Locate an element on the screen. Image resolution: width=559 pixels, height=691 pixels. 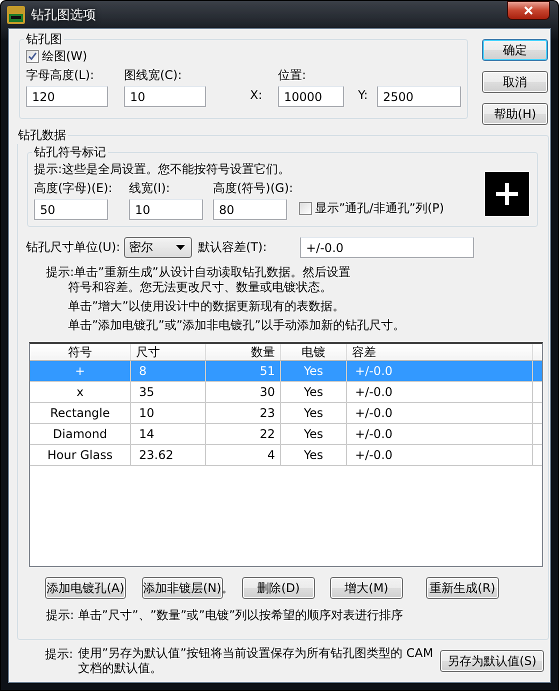
table-cell: 14 is located at coordinates (168, 434).